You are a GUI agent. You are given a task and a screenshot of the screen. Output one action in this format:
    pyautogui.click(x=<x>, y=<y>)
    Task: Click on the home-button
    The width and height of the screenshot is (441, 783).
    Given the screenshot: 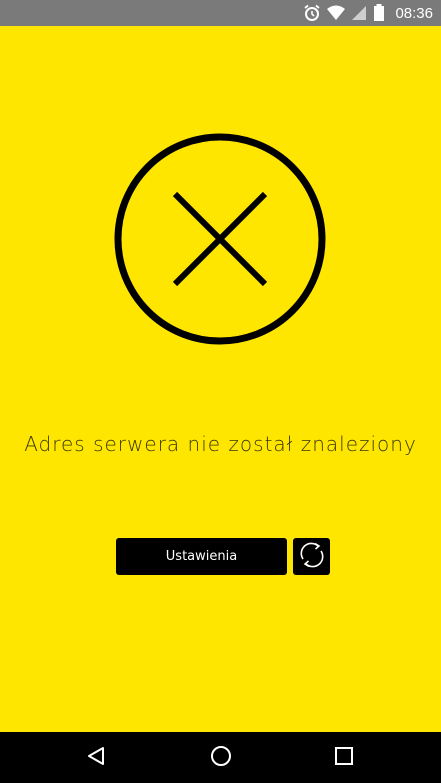 What is the action you would take?
    pyautogui.click(x=221, y=757)
    